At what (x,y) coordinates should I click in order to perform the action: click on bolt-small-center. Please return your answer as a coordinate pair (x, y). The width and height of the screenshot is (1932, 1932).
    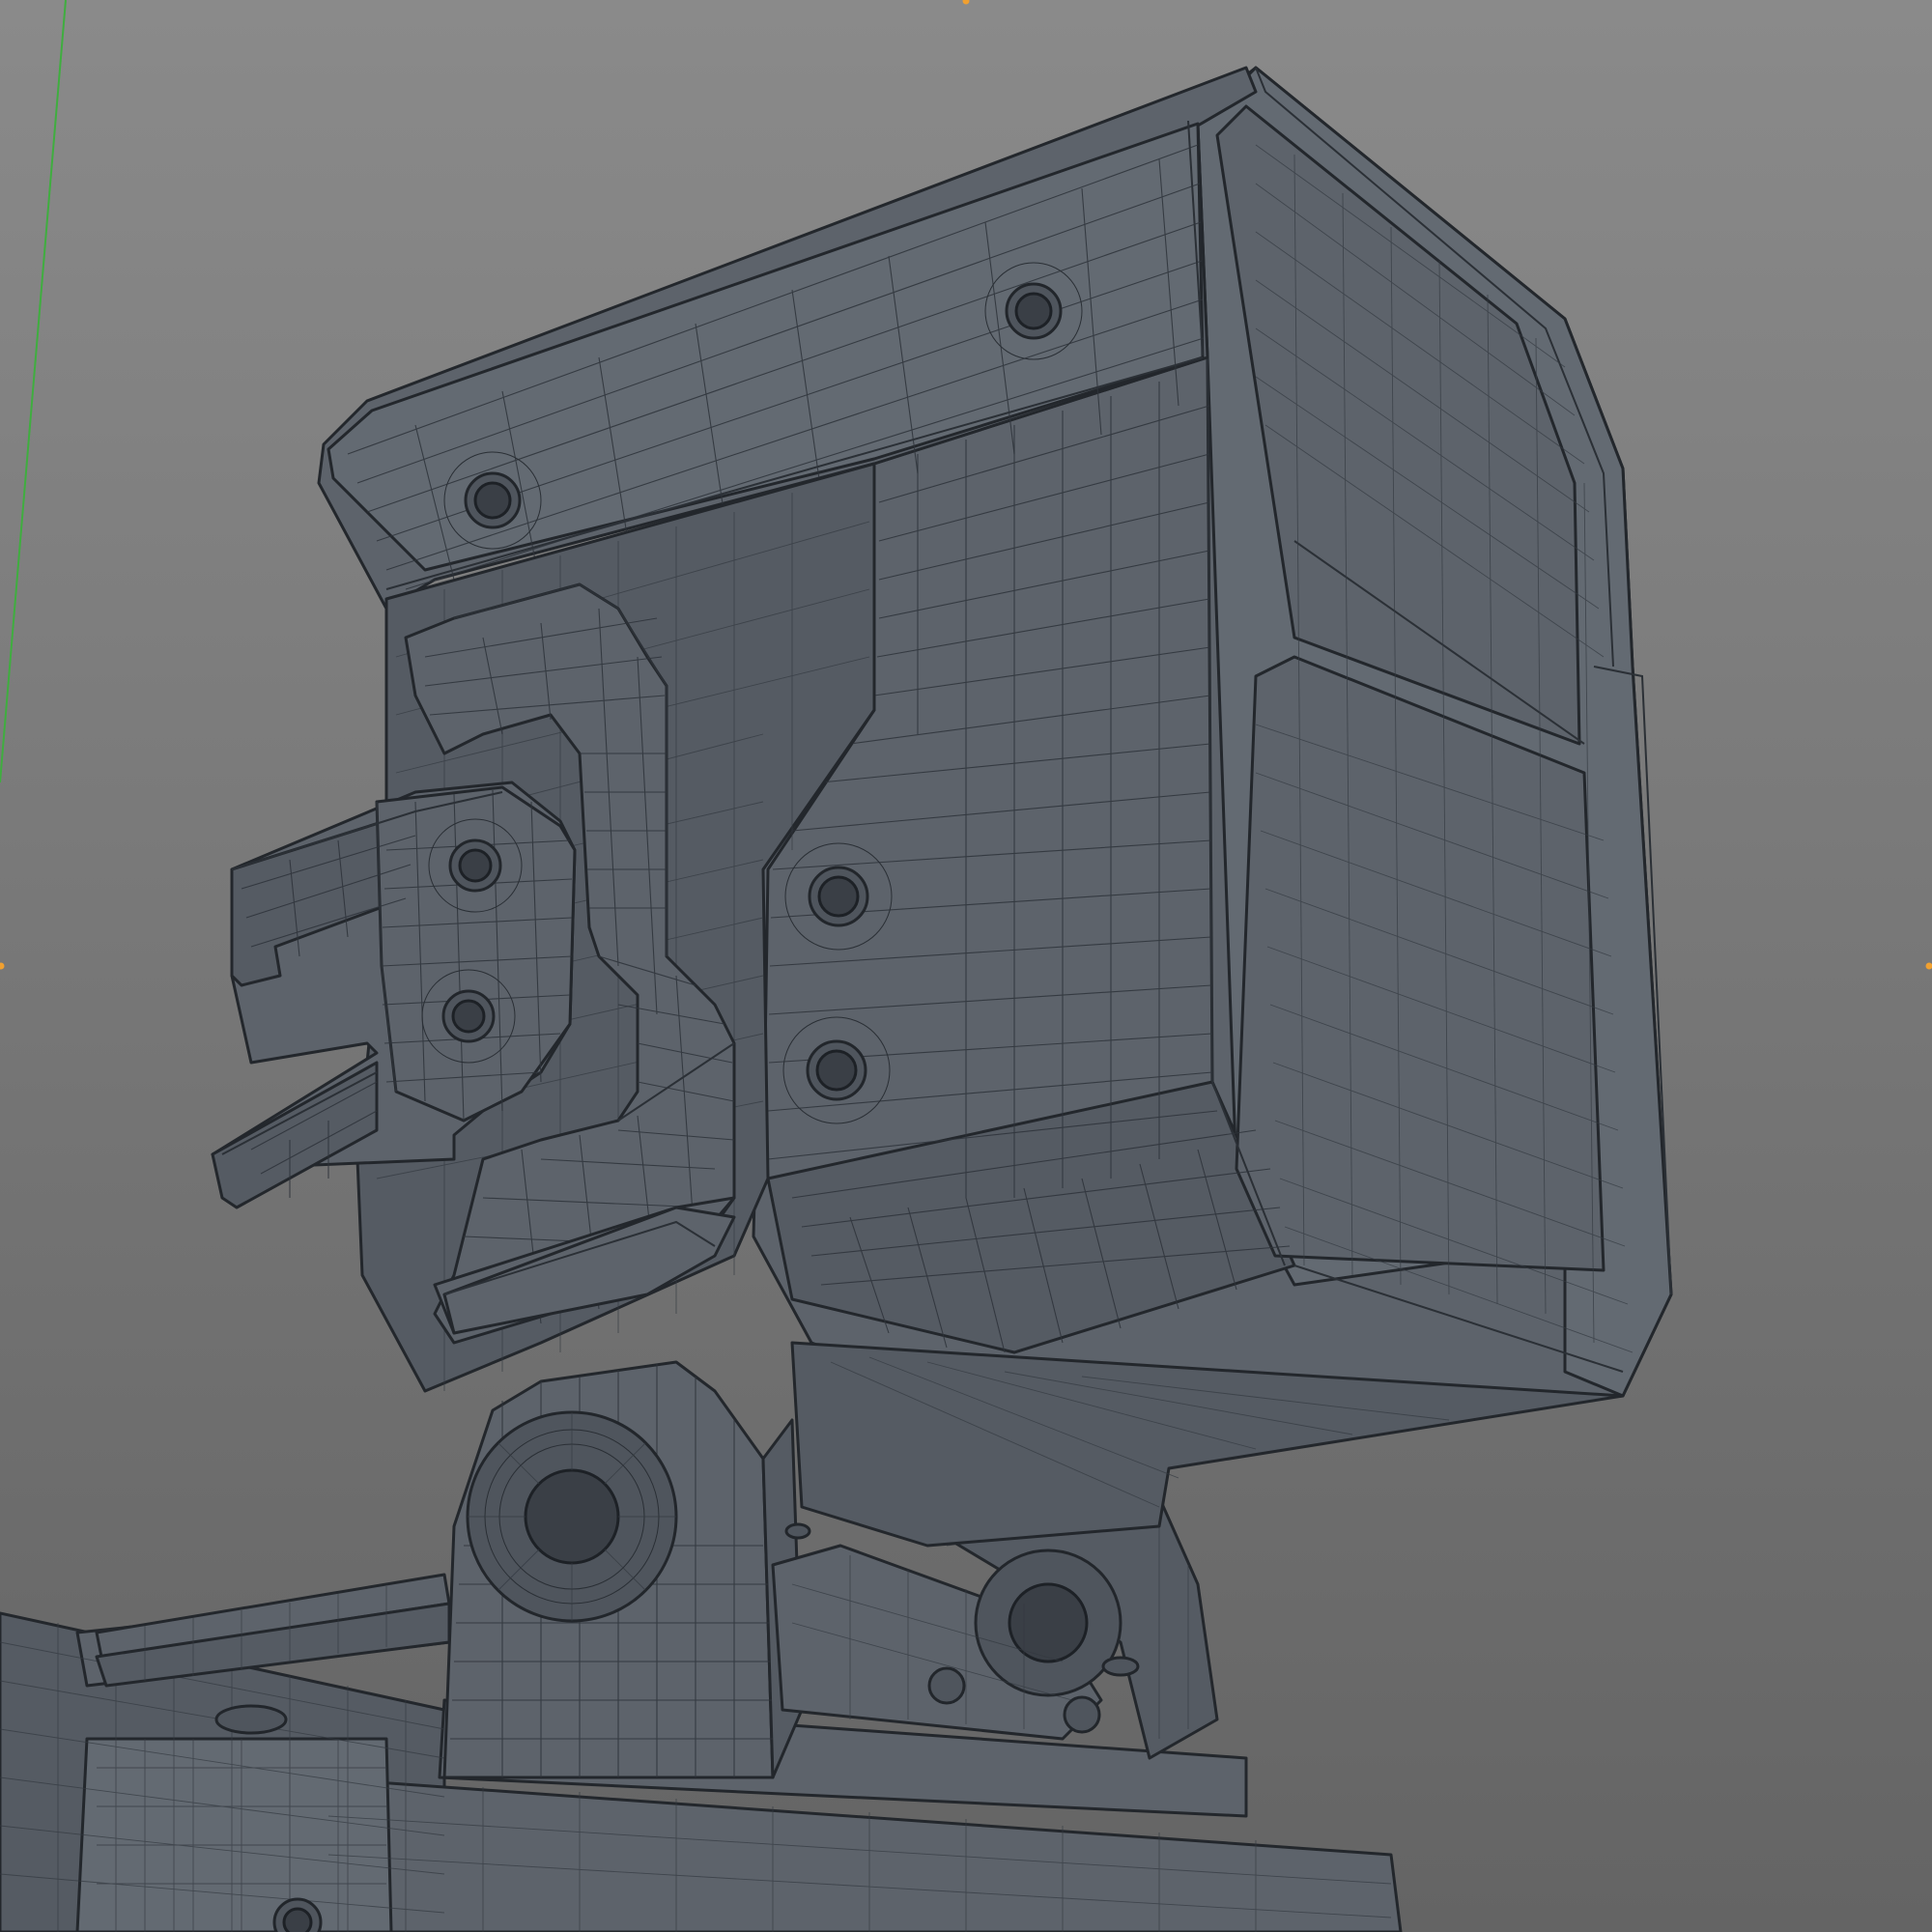
    Looking at the image, I should click on (797, 1531).